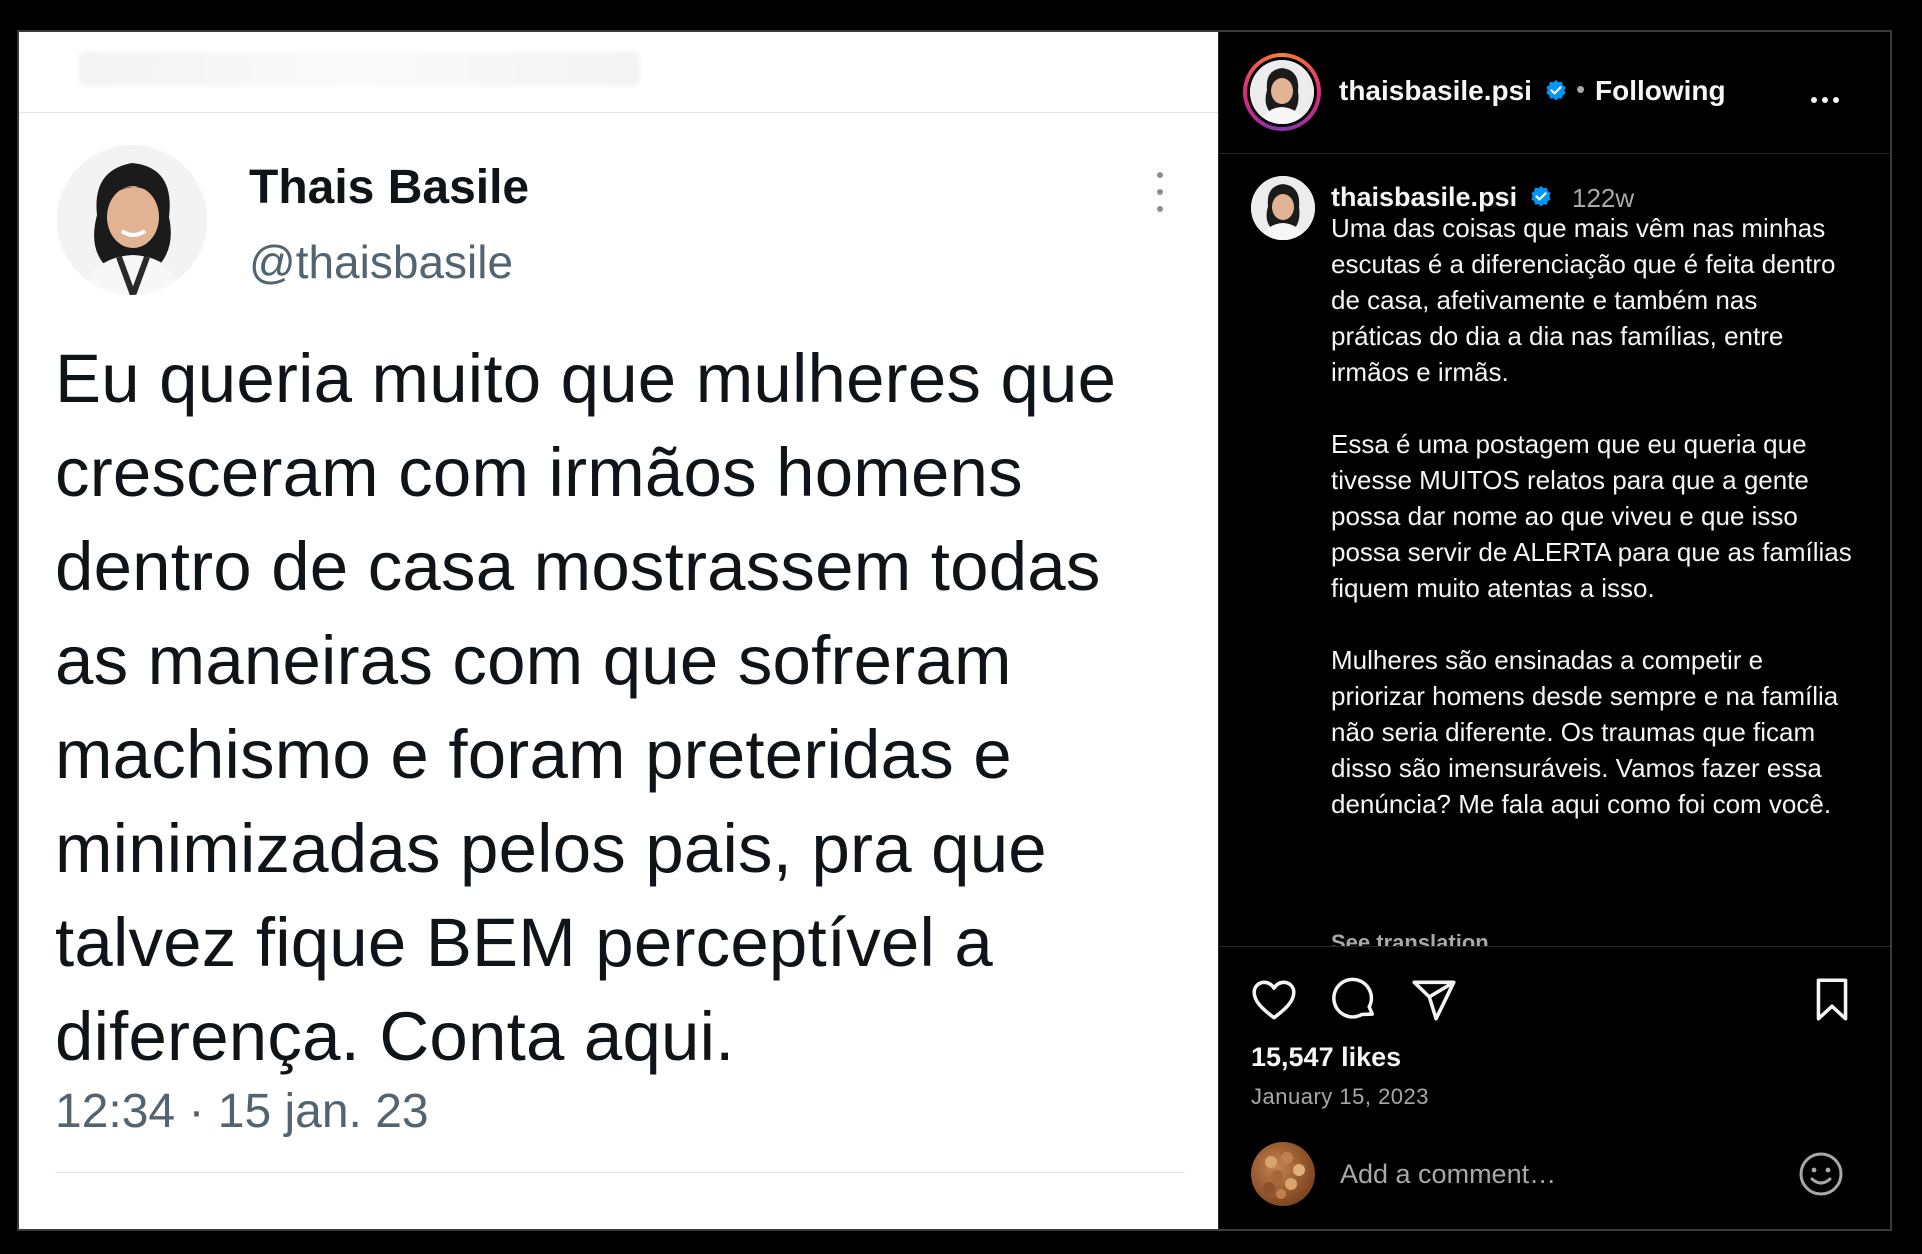 The height and width of the screenshot is (1254, 1922). I want to click on more-options-icon, so click(1831, 96).